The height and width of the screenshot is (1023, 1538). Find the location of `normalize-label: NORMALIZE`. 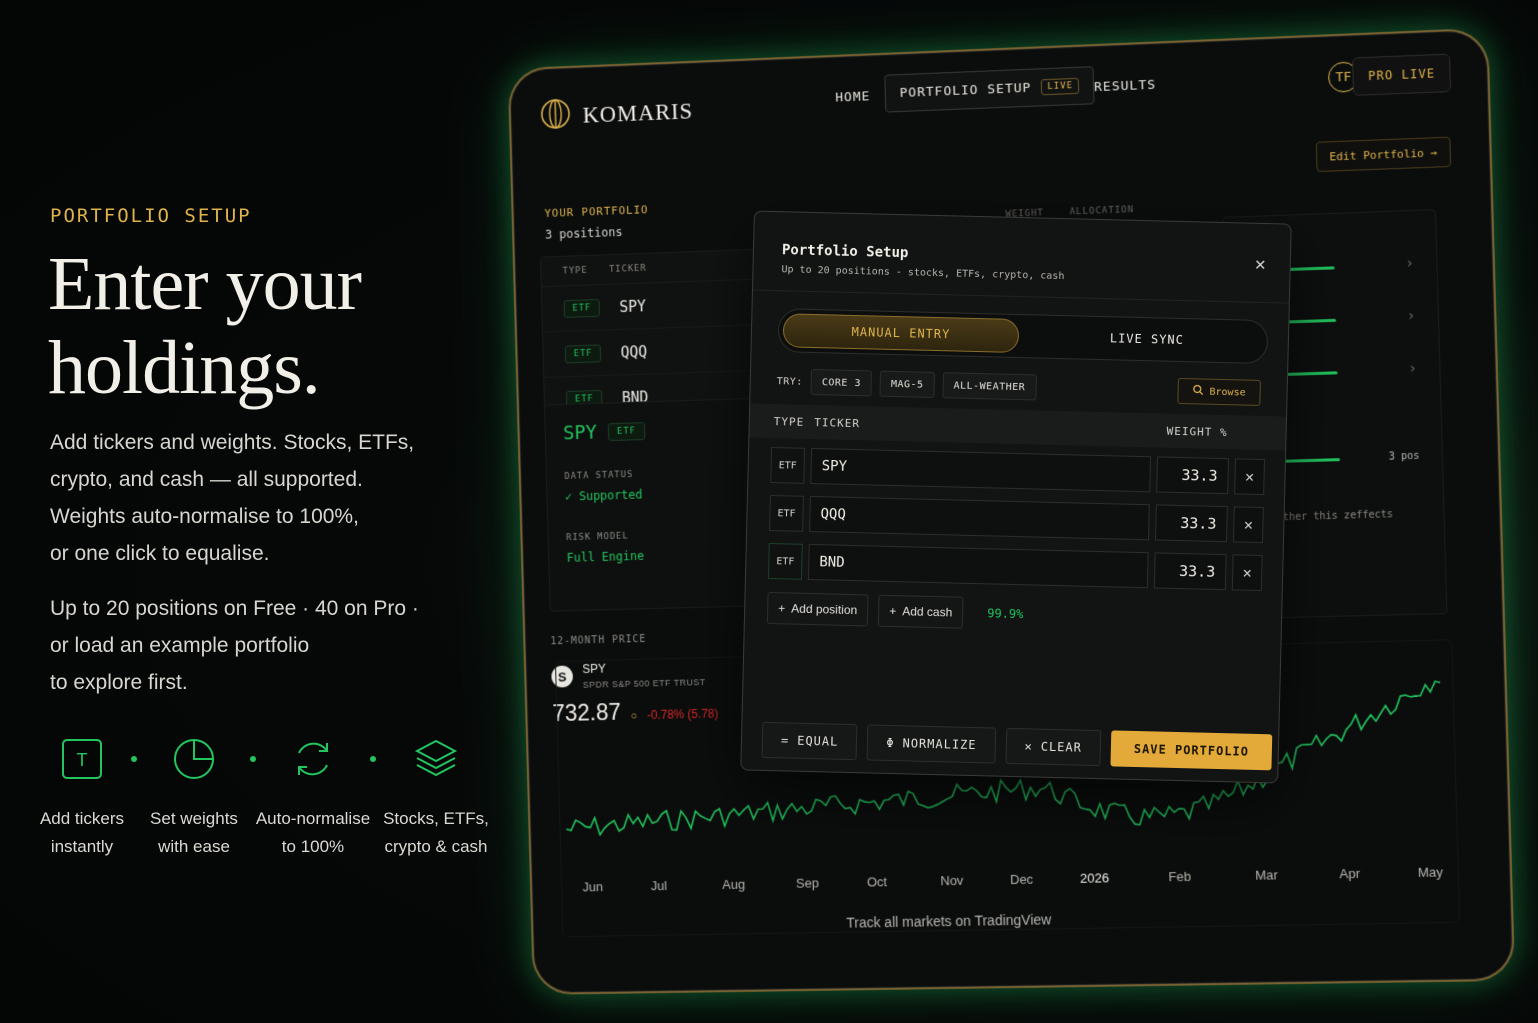

normalize-label: NORMALIZE is located at coordinates (939, 744).